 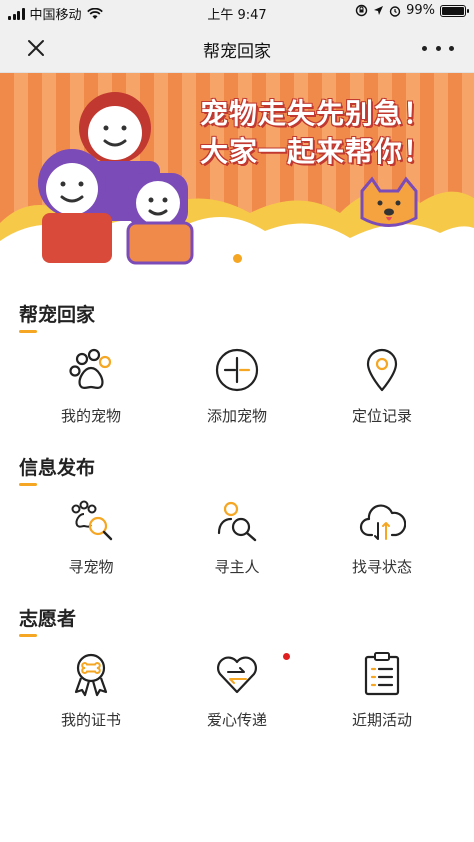 What do you see at coordinates (316, 133) in the screenshot?
I see `banner-text: 宠物走失先别急！ 大家一起来帮你！` at bounding box center [316, 133].